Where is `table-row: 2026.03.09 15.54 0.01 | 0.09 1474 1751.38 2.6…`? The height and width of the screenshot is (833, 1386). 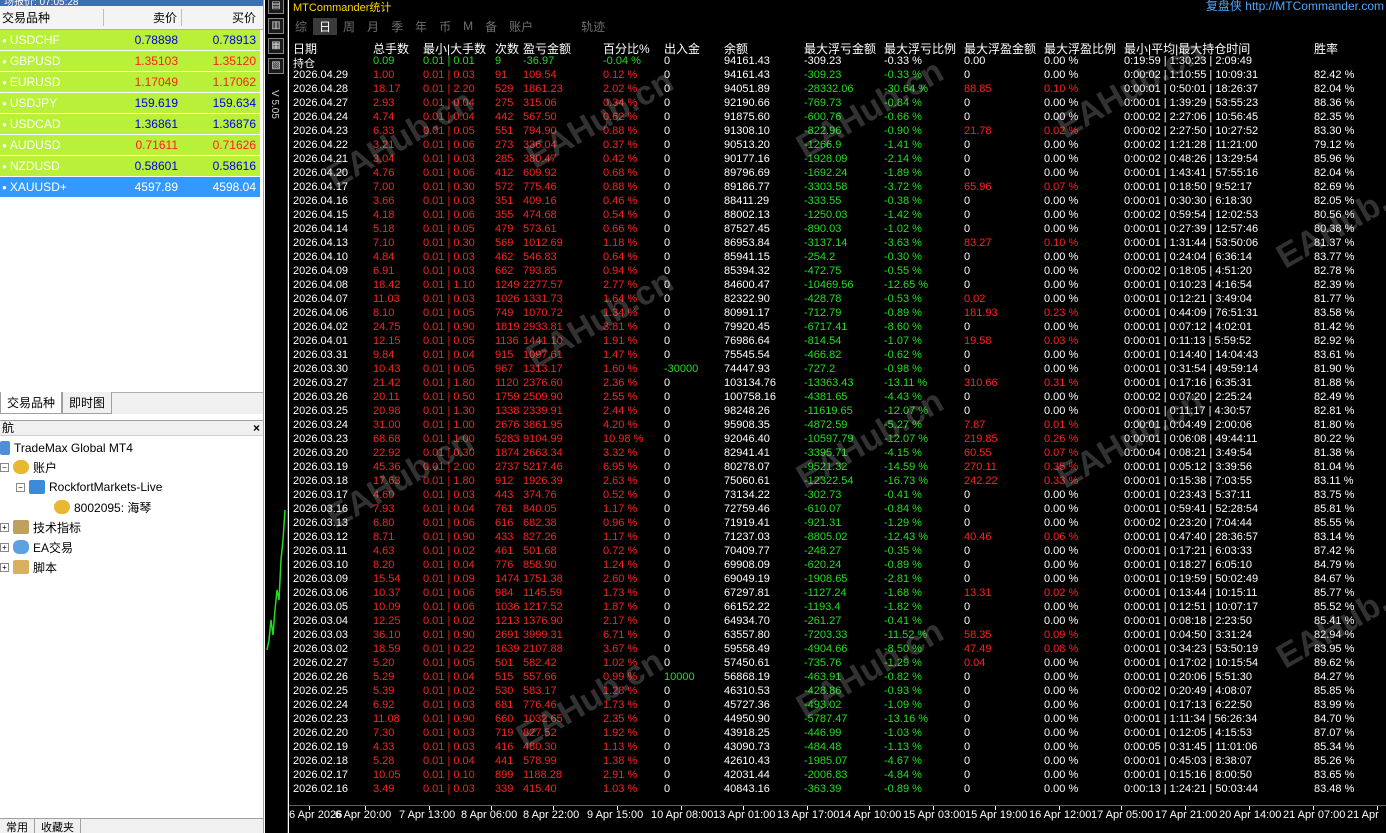 table-row: 2026.03.09 15.54 0.01 | 0.09 1474 1751.38 2.6… is located at coordinates (837, 580).